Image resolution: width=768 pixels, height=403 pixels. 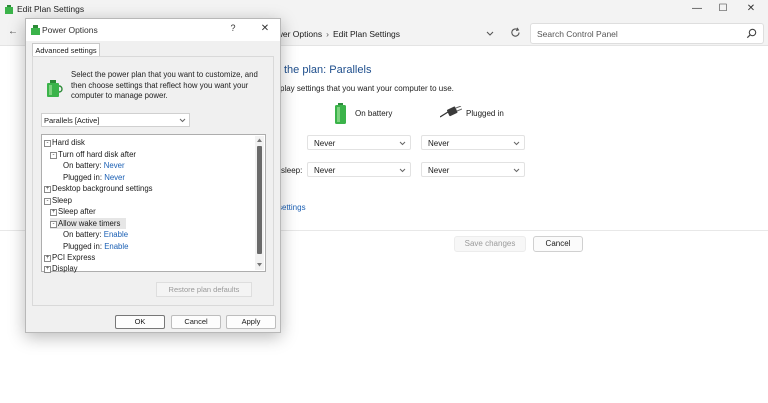 What do you see at coordinates (697, 9) in the screenshot?
I see `minimize-button: —` at bounding box center [697, 9].